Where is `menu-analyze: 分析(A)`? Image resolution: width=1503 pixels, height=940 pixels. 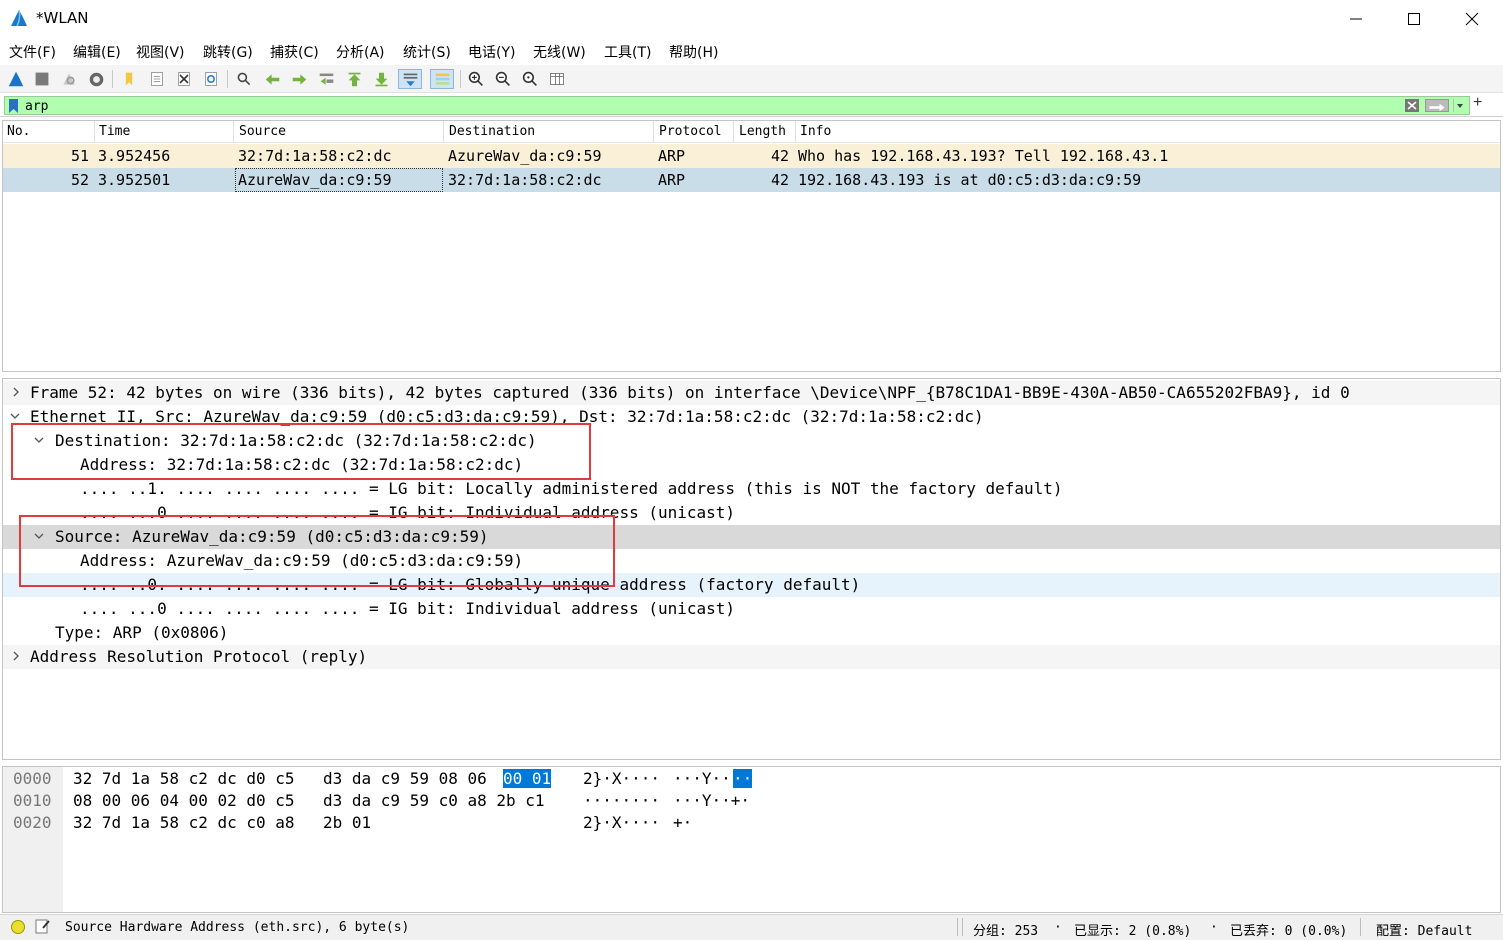
menu-analyze: 分析(A) is located at coordinates (360, 52).